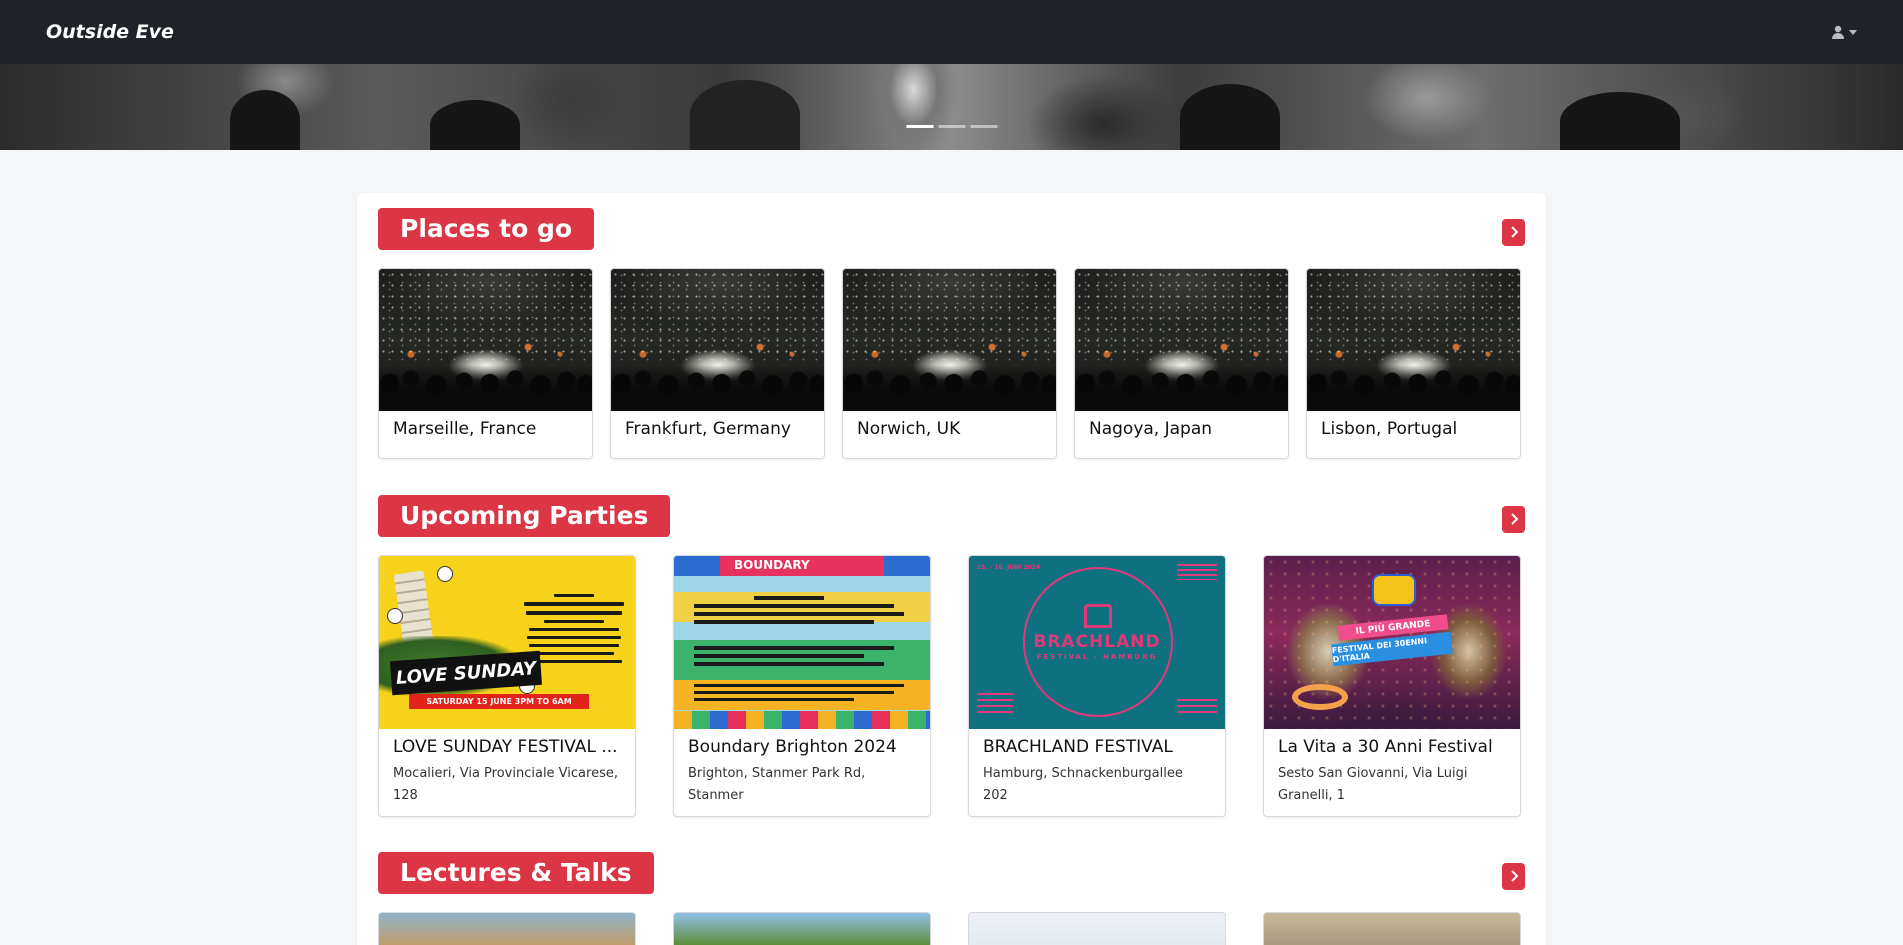  Describe the element at coordinates (1385, 747) in the screenshot. I see `event-title: La Vita a 30 Anni Festival` at that location.